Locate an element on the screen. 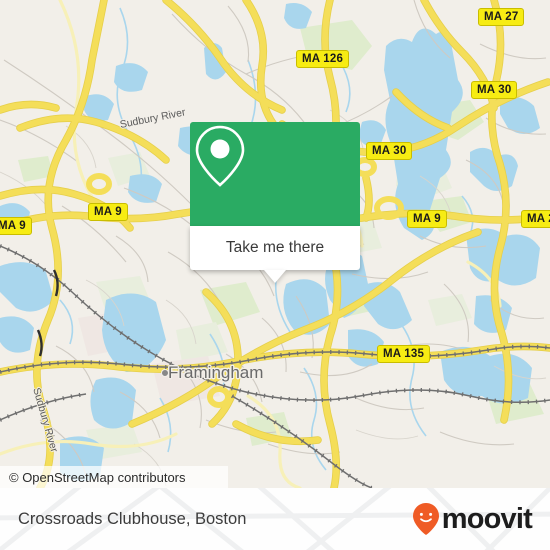 This screenshot has height=550, width=550. highway-shield-ma-135: MA 135 is located at coordinates (404, 354).